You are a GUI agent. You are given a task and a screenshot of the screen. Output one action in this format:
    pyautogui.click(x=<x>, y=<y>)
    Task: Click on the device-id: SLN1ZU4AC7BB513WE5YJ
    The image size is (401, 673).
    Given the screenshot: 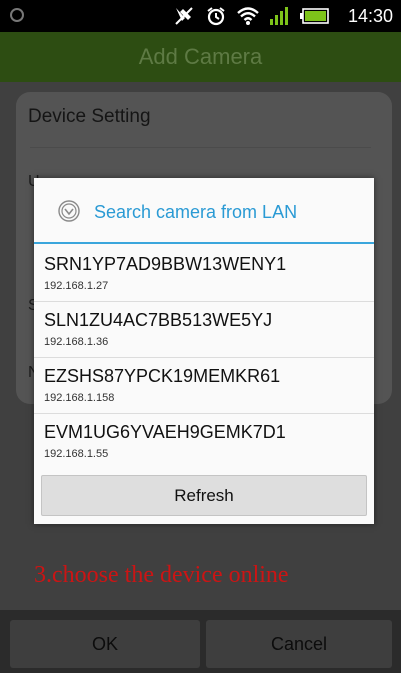 What is the action you would take?
    pyautogui.click(x=158, y=320)
    